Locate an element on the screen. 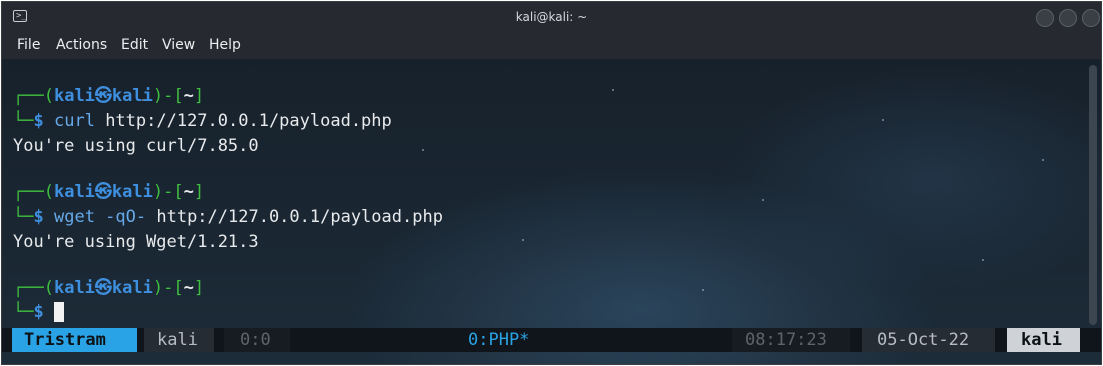 This screenshot has width=1103, height=366. status-window: 0:PHP* is located at coordinates (498, 340).